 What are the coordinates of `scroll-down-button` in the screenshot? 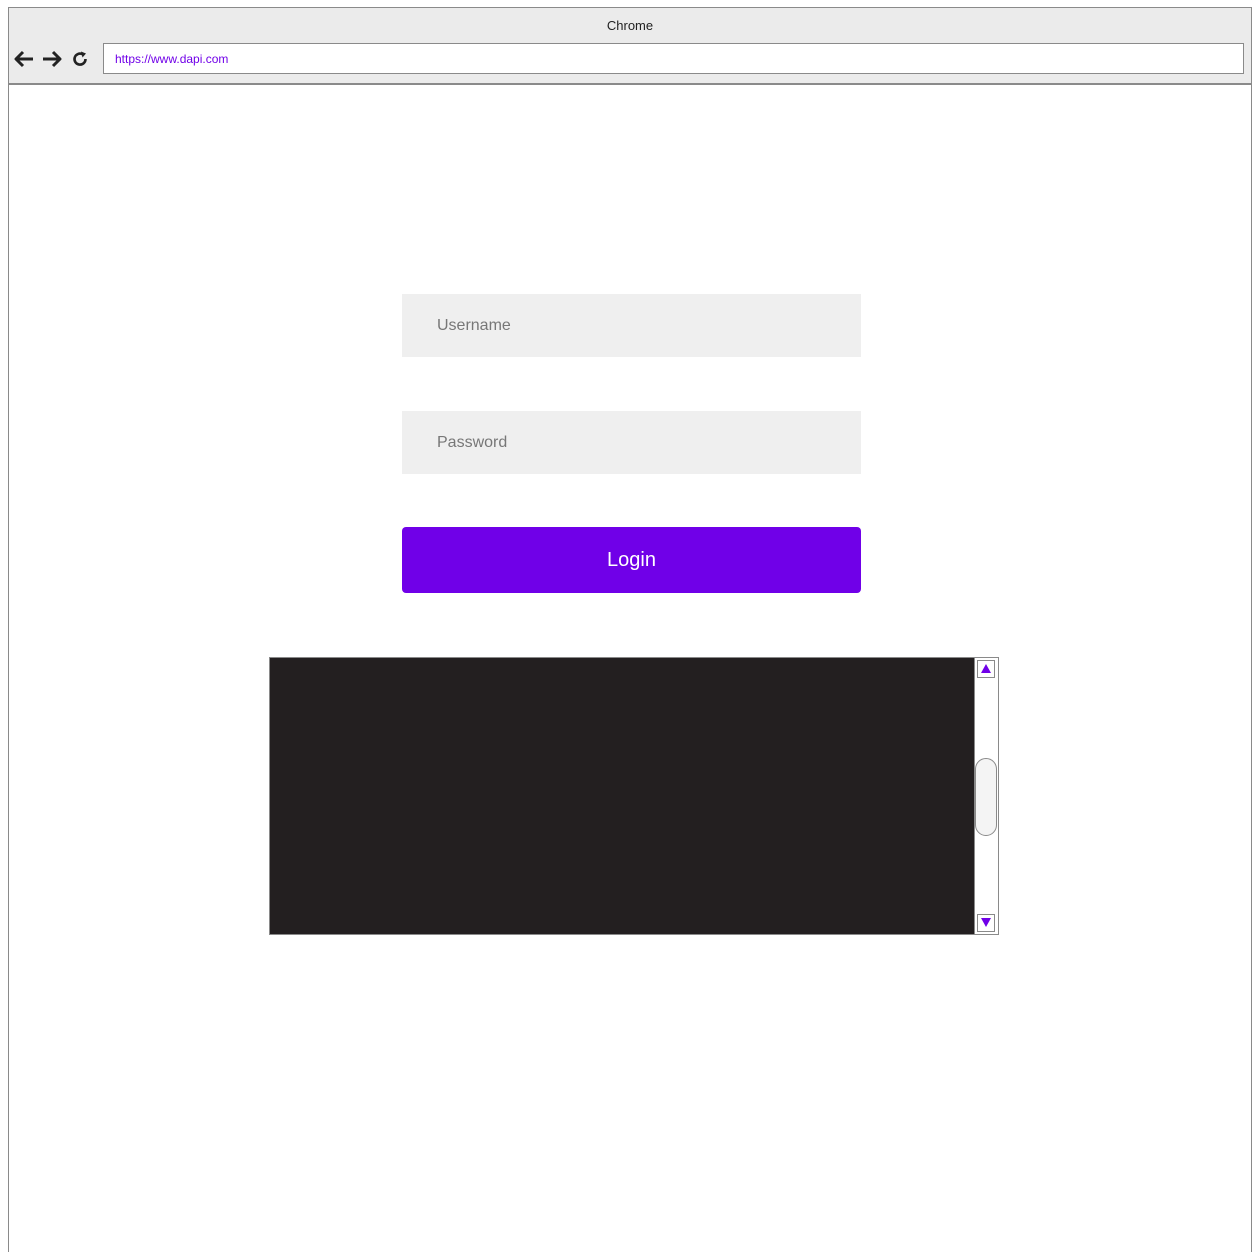 It's located at (986, 923).